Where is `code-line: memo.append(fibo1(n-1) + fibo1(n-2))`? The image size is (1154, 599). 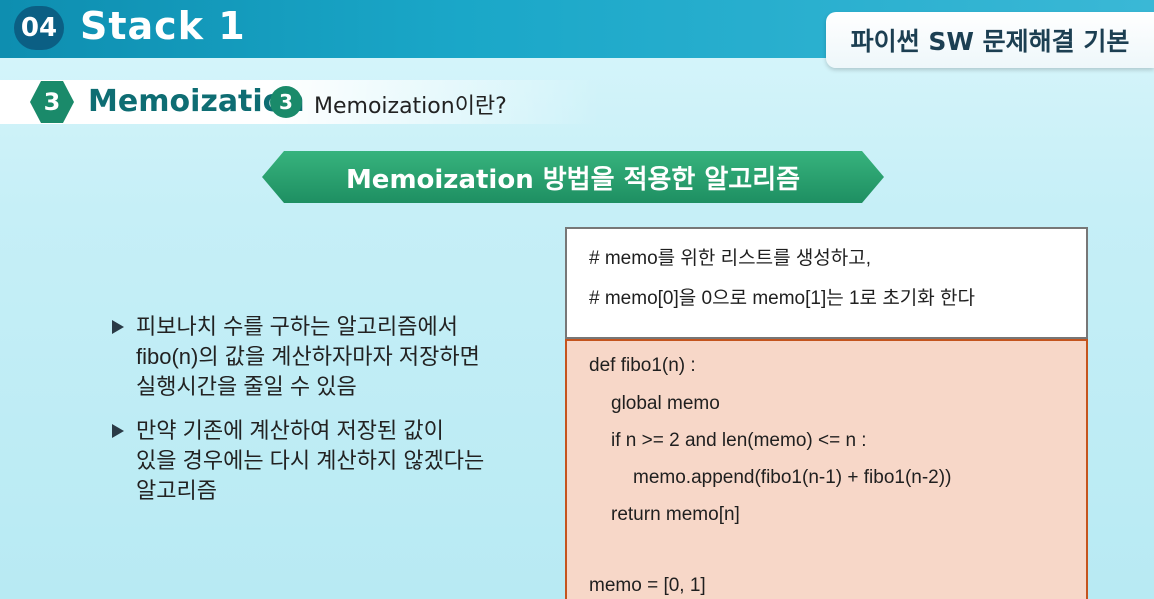 code-line: memo.append(fibo1(n-1) + fibo1(n-2)) is located at coordinates (792, 477).